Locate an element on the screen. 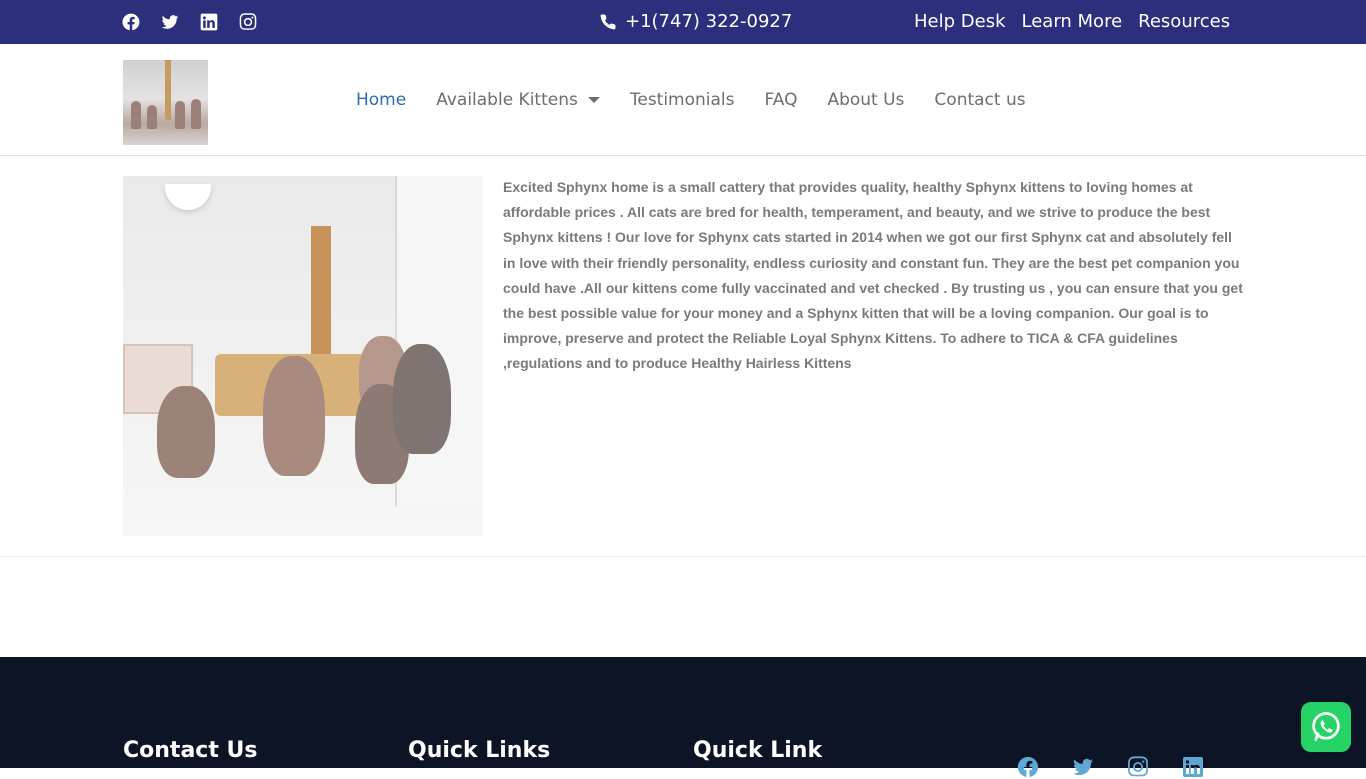  nav-available-kittens: Available Kittens is located at coordinates (518, 100).